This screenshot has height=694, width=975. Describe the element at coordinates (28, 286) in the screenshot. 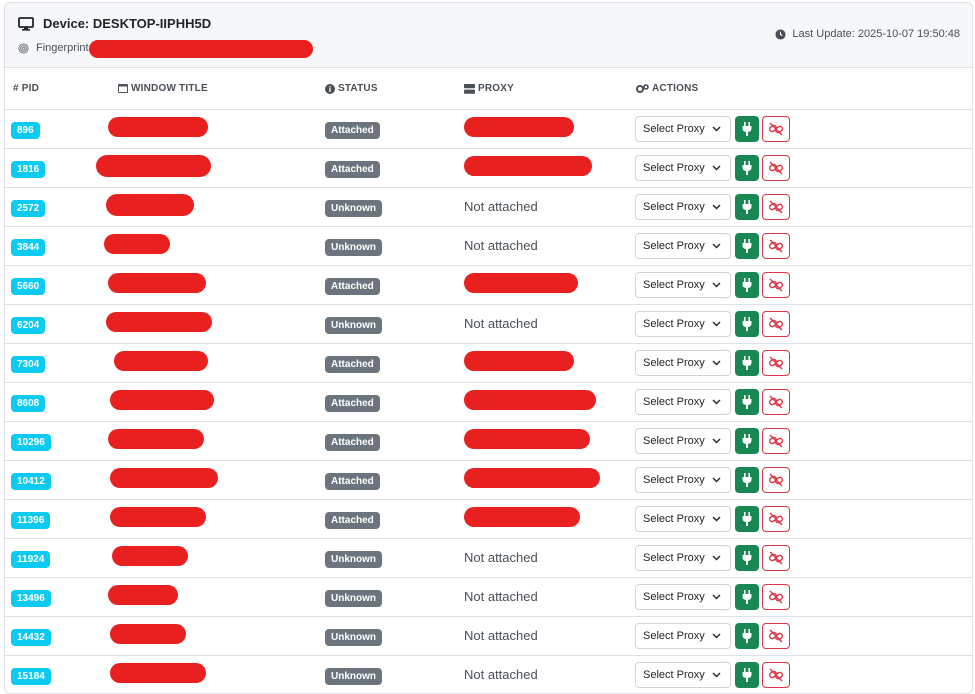

I see `pid-badge: 5660` at that location.